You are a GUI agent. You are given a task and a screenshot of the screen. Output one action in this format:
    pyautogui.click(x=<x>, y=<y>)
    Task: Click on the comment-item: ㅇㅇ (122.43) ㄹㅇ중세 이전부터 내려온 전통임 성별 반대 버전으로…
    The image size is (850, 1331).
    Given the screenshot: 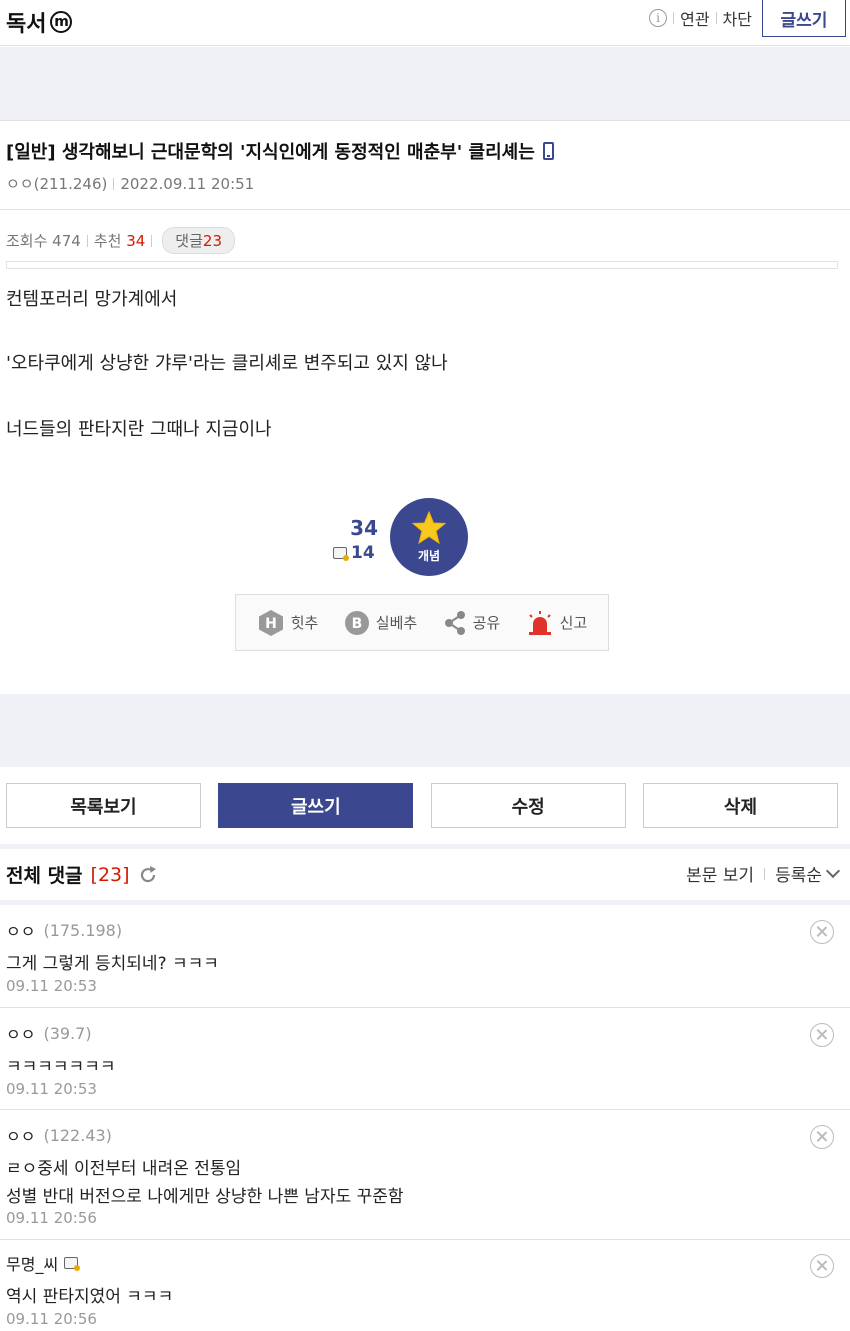 What is the action you would take?
    pyautogui.click(x=425, y=1174)
    